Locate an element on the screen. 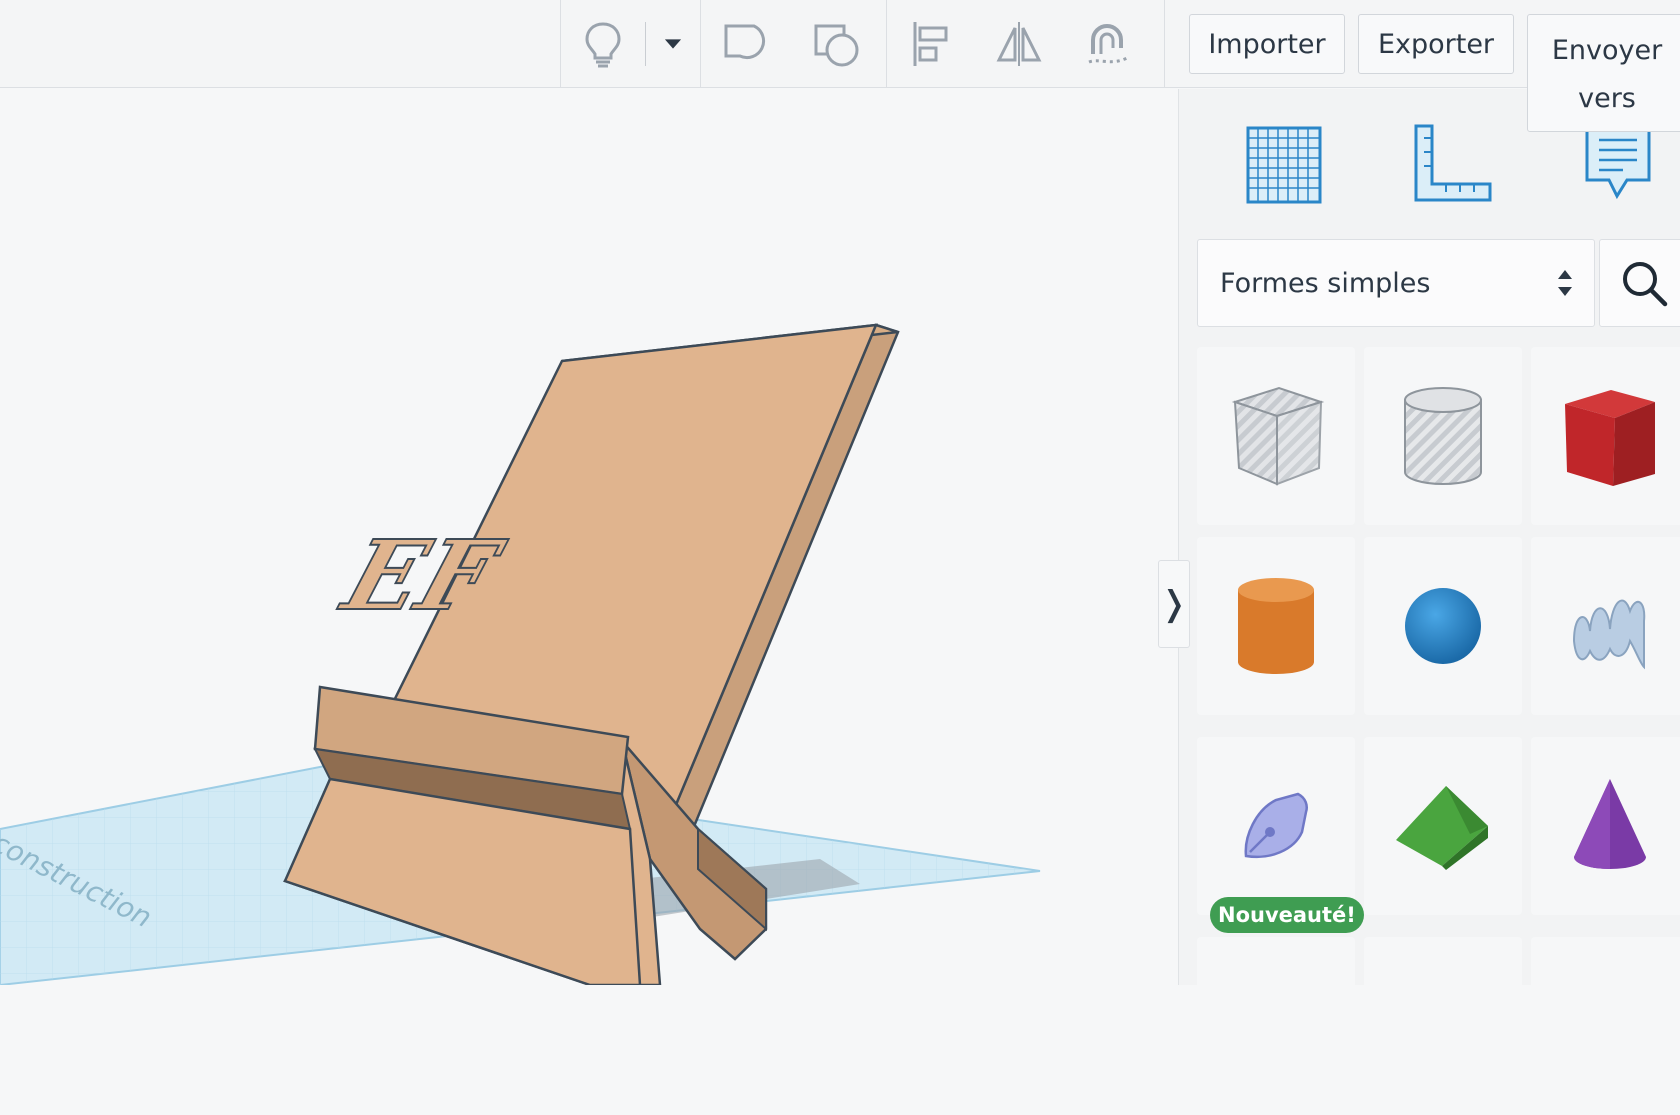 Image resolution: width=1680 pixels, height=1115 pixels. mirror-button is located at coordinates (1019, 44).